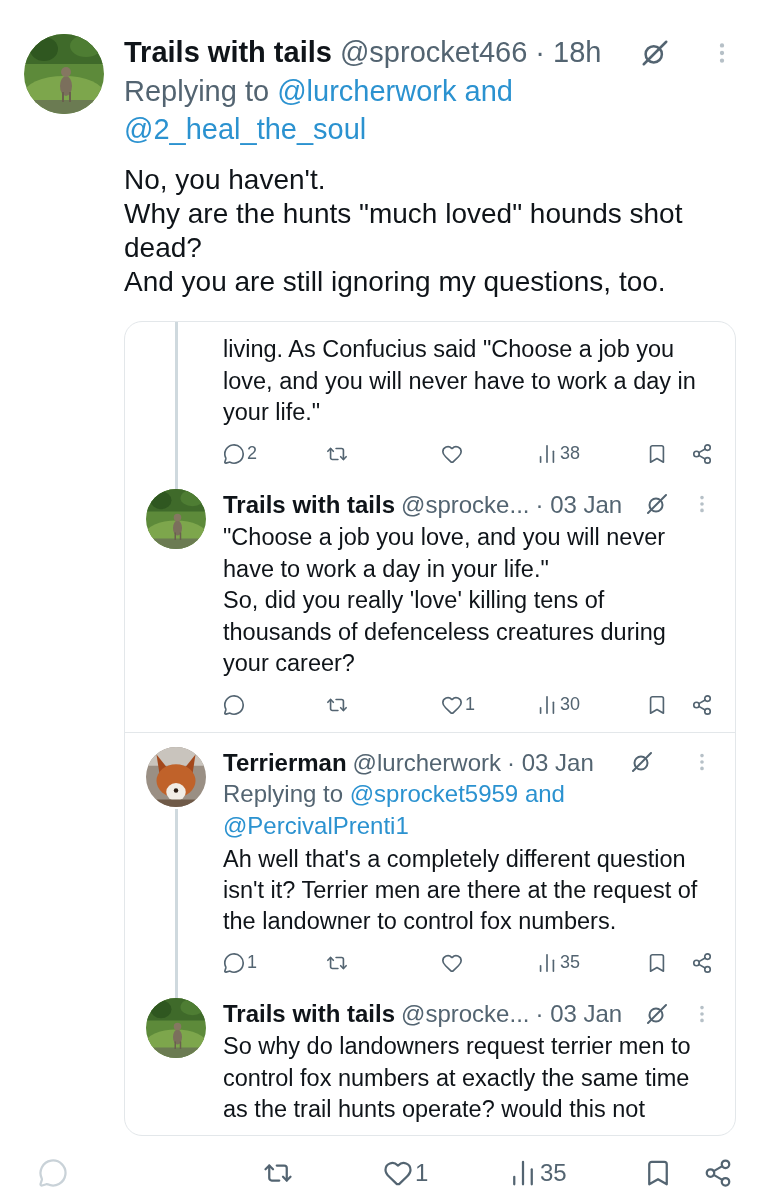 Image resolution: width=759 pixels, height=1200 pixels. What do you see at coordinates (404, 231) in the screenshot?
I see `post-text: Why are the hunts "much loved" hounds shot dead?` at bounding box center [404, 231].